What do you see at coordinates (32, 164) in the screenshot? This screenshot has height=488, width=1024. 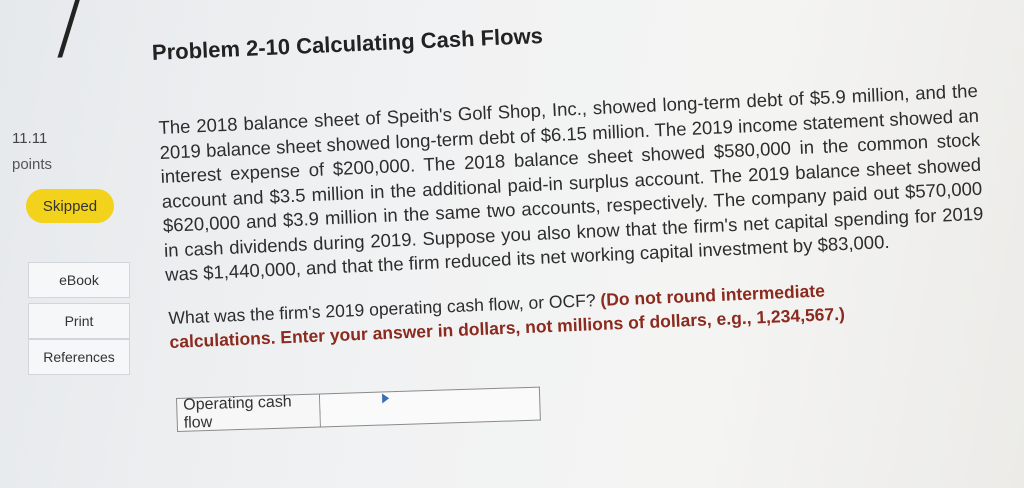 I see `points-label: points` at bounding box center [32, 164].